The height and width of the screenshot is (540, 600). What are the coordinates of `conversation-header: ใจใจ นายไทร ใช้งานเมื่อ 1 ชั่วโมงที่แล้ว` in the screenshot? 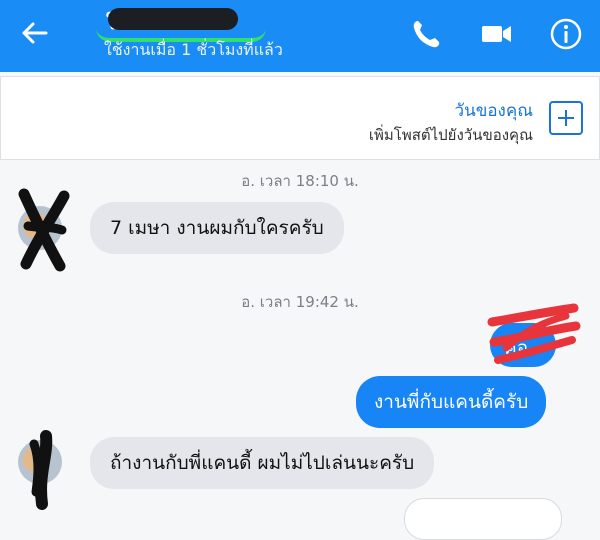 It's located at (300, 36).